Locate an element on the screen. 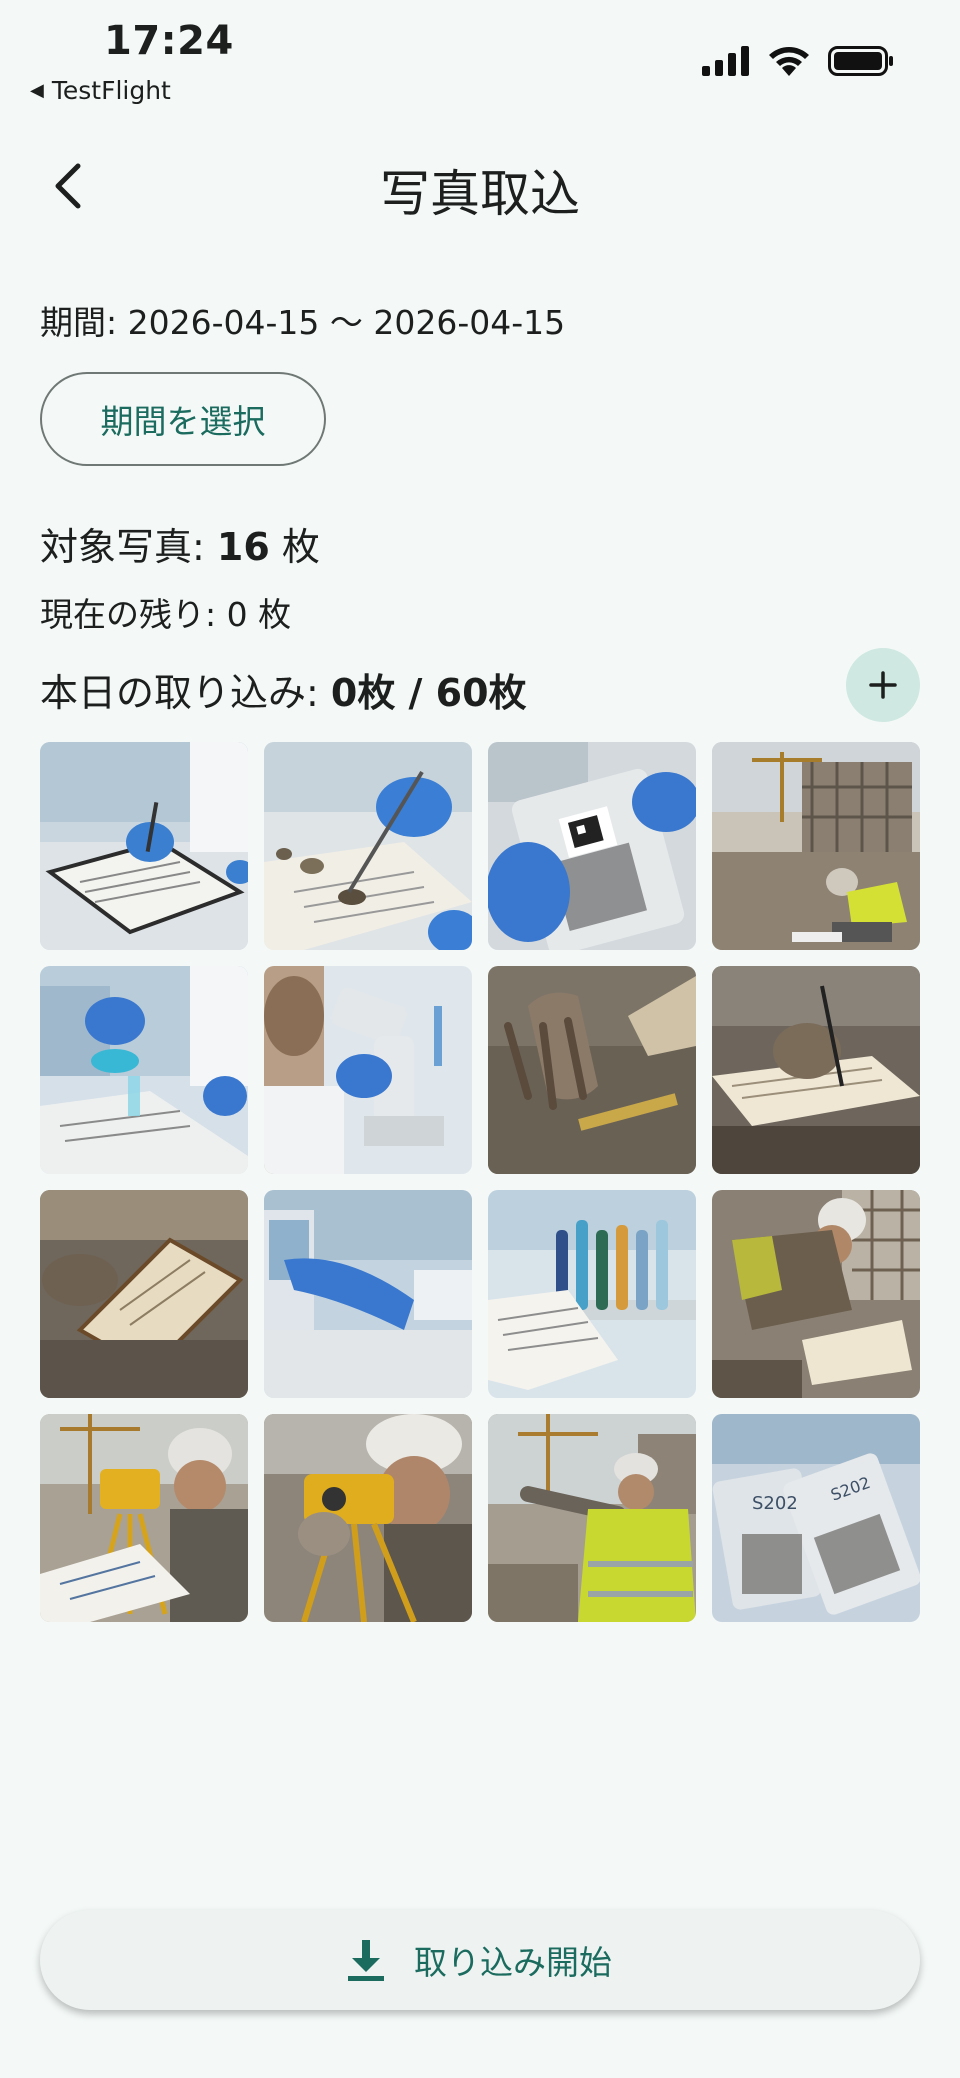 The image size is (960, 2078). microscope-photo is located at coordinates (368, 1070).